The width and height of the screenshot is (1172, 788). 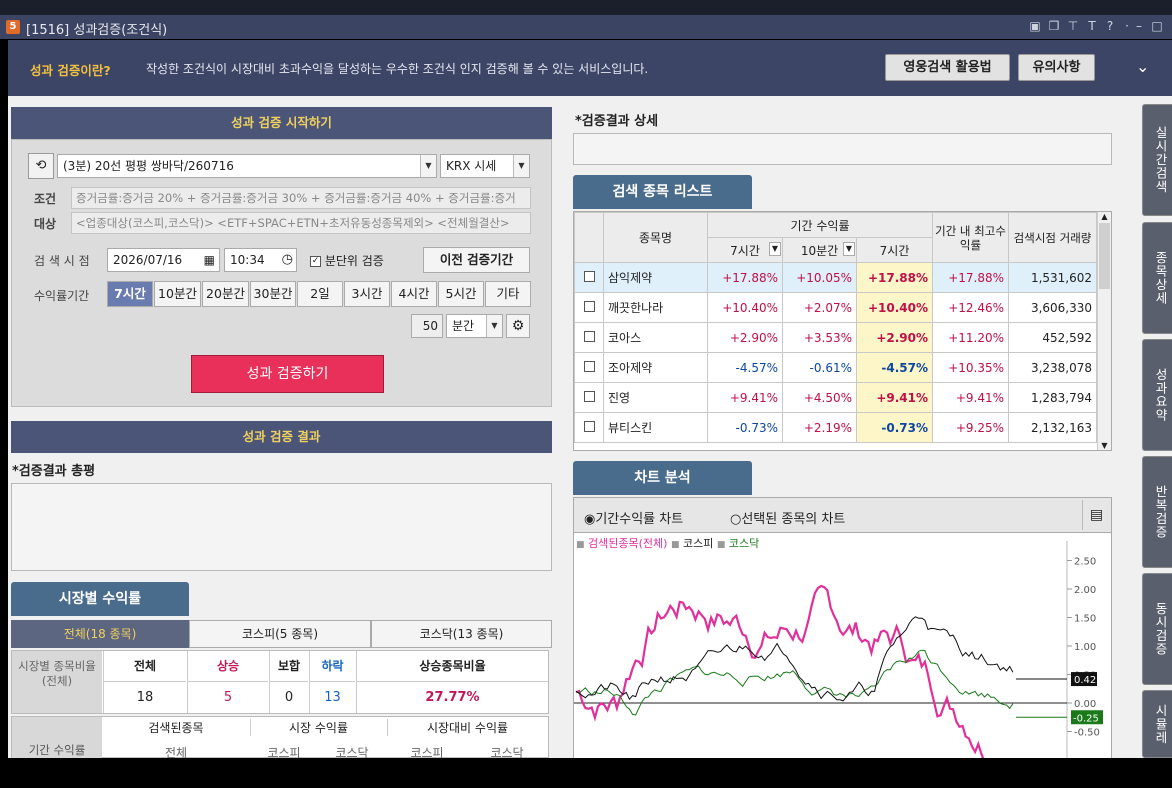 What do you see at coordinates (735, 519) in the screenshot?
I see `radio-empty-icon: ○` at bounding box center [735, 519].